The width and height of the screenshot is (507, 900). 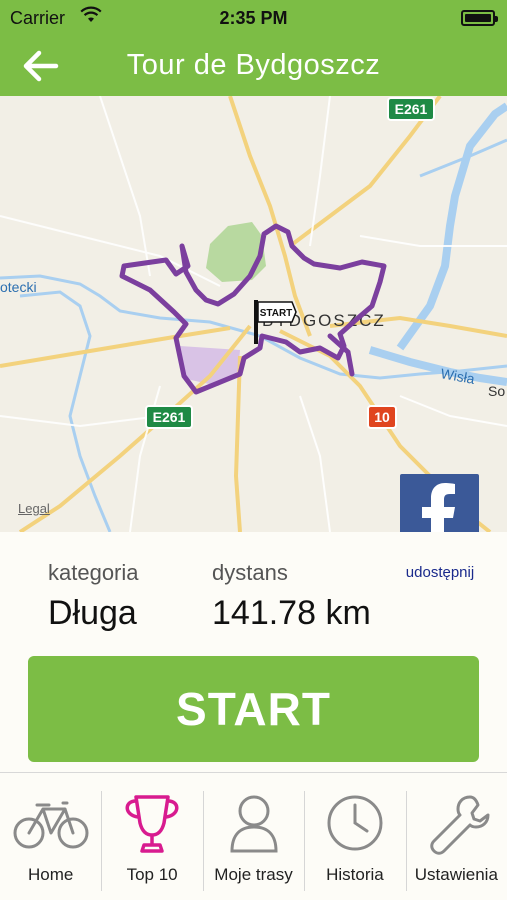 I want to click on road-south, so click(x=237, y=443).